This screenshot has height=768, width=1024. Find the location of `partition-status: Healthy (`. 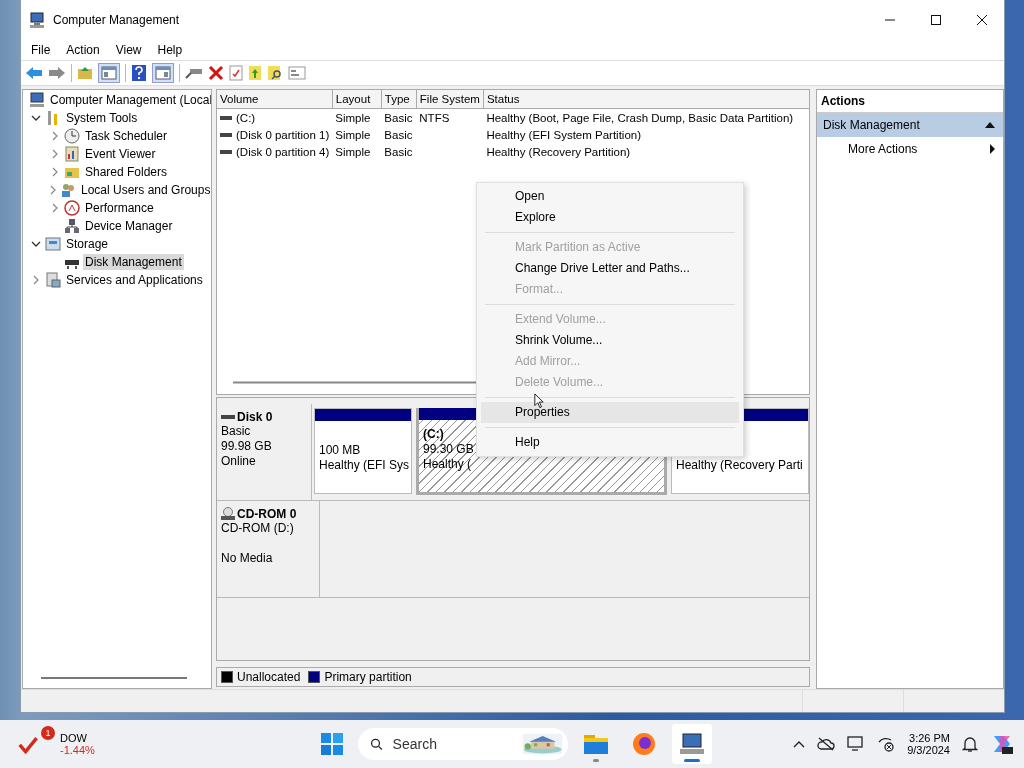

partition-status: Healthy ( is located at coordinates (447, 464).